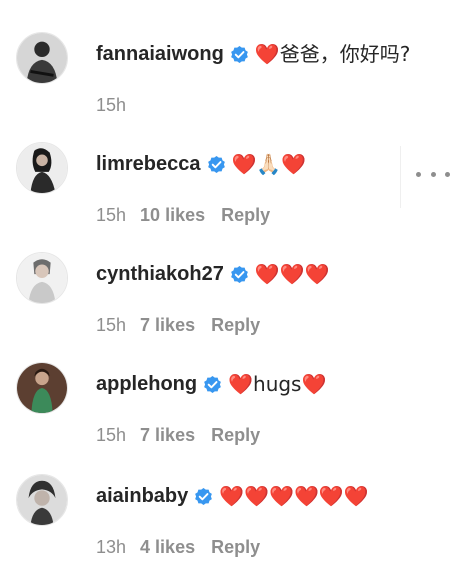 The width and height of the screenshot is (468, 570). I want to click on comment-line: aiainbaby ❤️❤️❤️❤️❤️❤️, so click(232, 496).